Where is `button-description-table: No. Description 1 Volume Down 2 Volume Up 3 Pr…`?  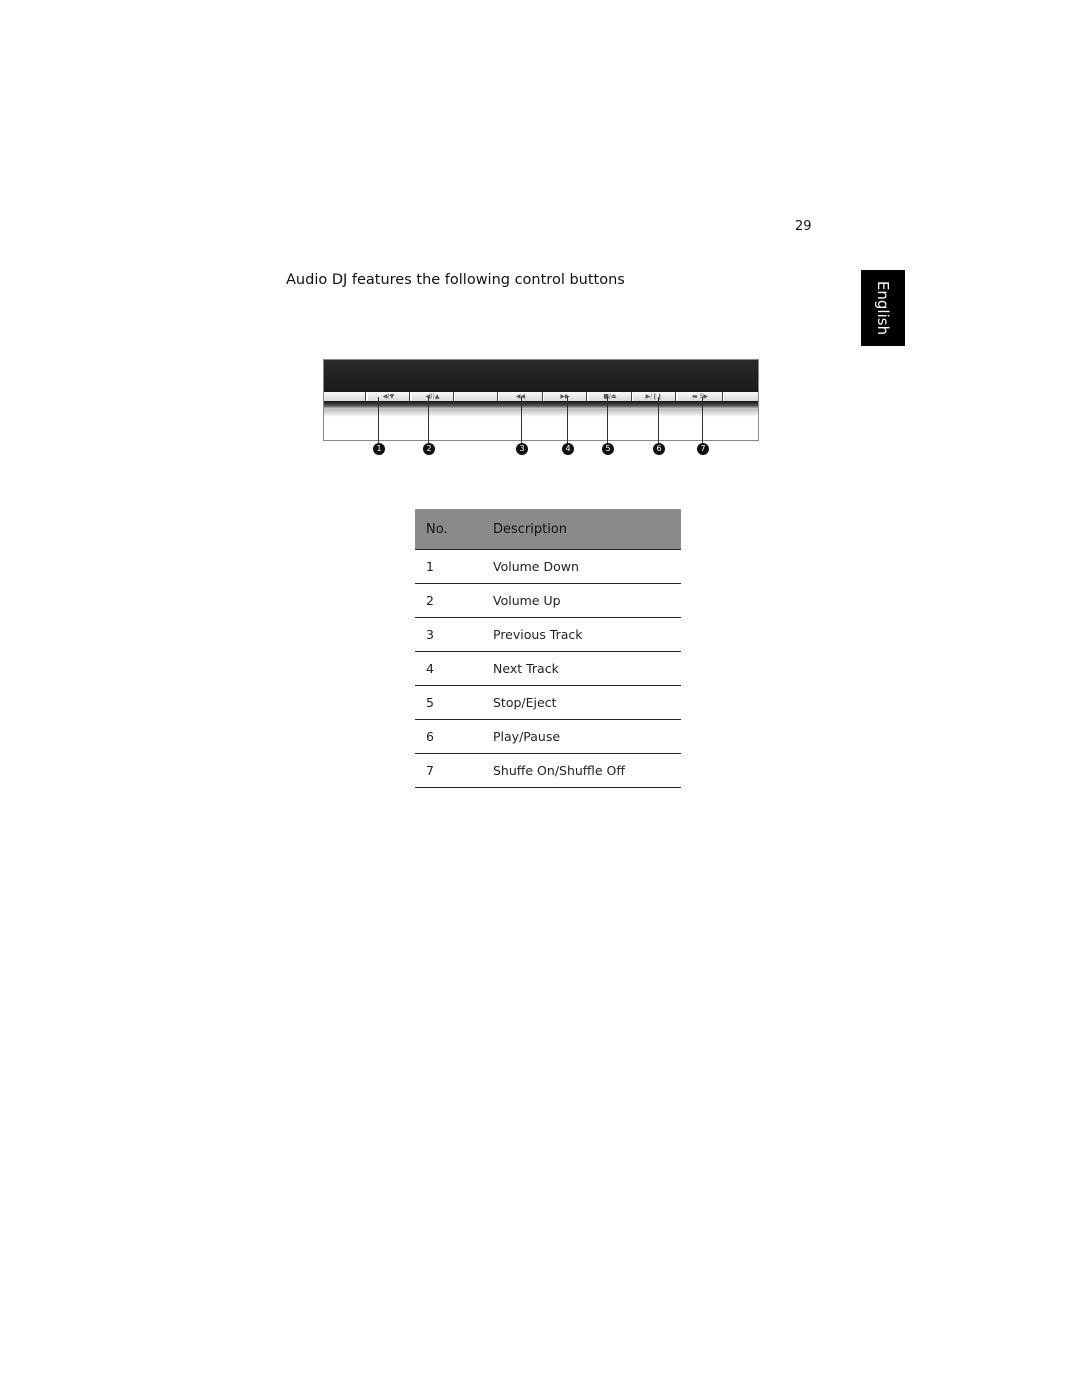
button-description-table: No. Description 1 Volume Down 2 Volume Up 3 Pr… is located at coordinates (548, 648).